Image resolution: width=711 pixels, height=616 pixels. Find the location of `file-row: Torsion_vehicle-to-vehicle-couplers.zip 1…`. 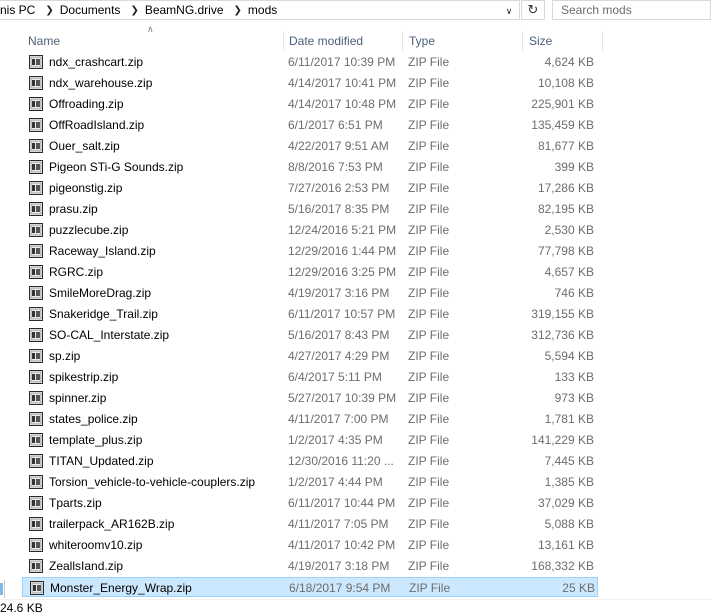

file-row: Torsion_vehicle-to-vehicle-couplers.zip 1… is located at coordinates (310, 482).